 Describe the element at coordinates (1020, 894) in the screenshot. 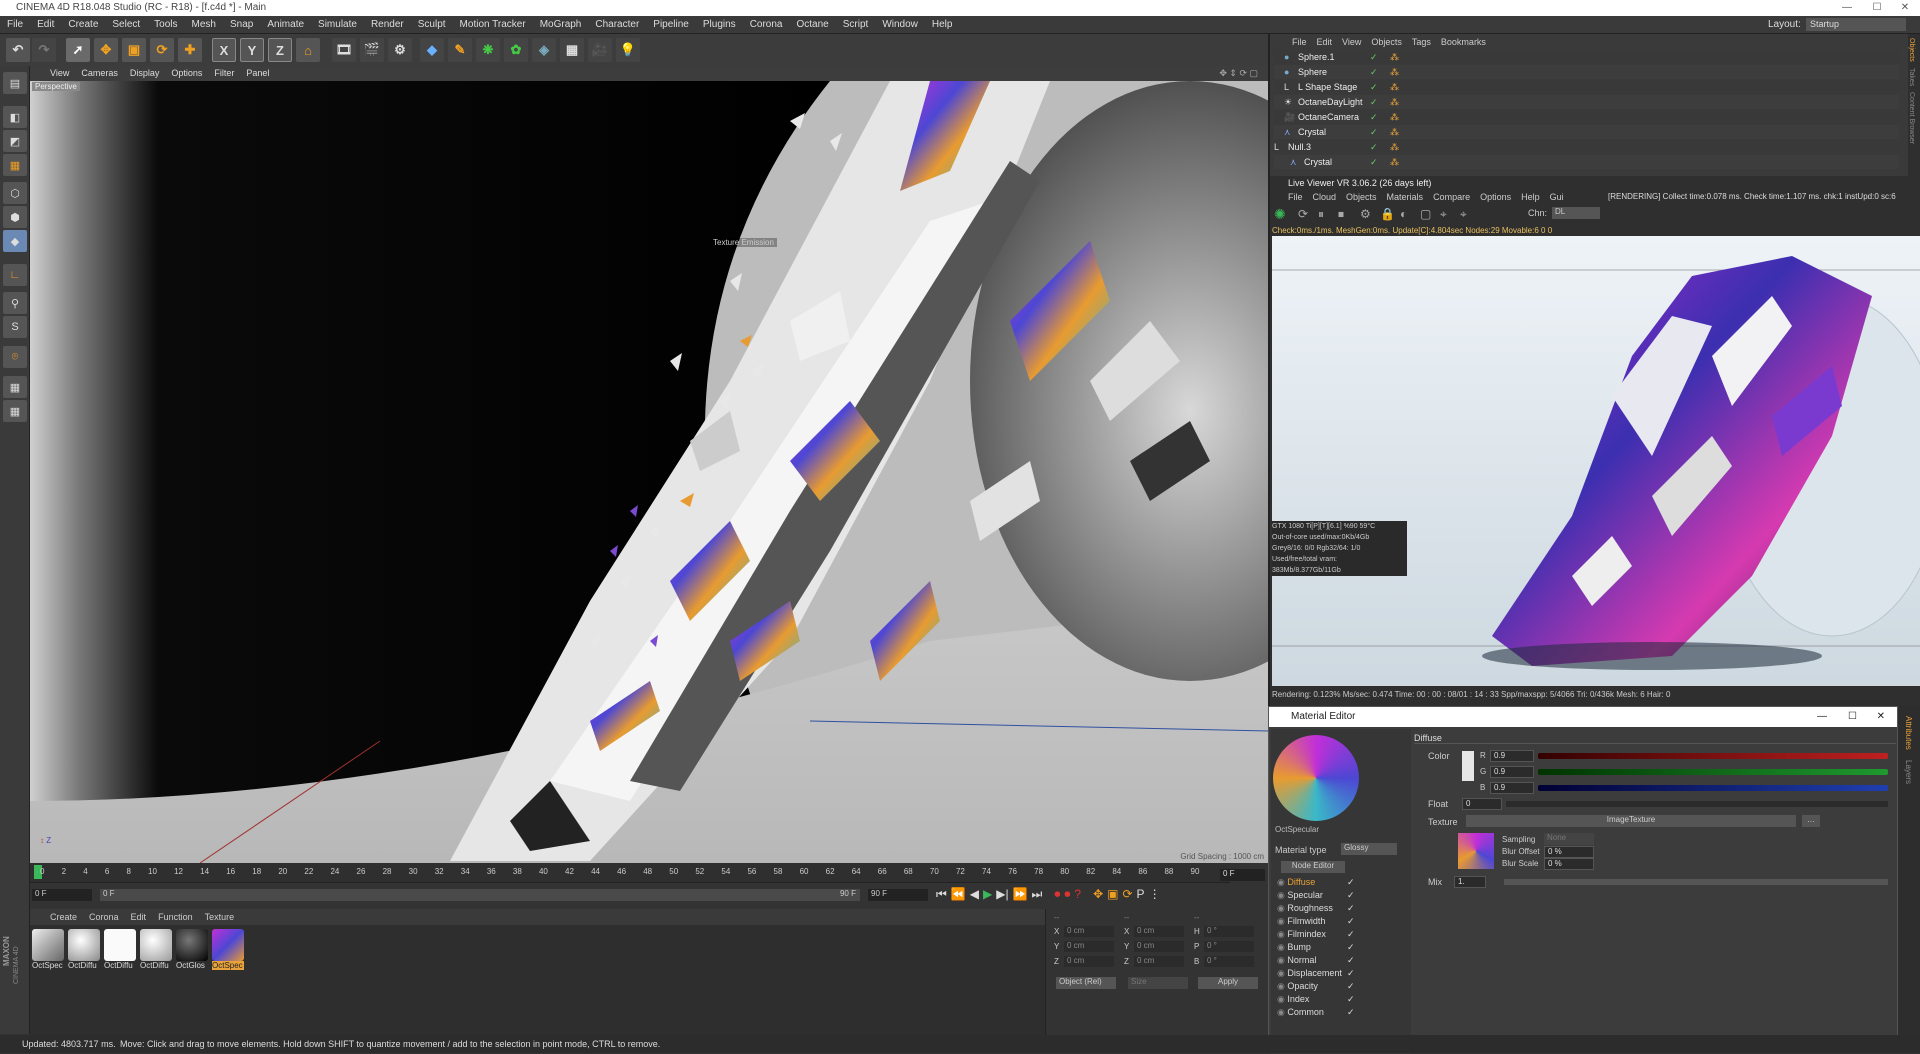

I see `next-key-icon: ⏩` at that location.